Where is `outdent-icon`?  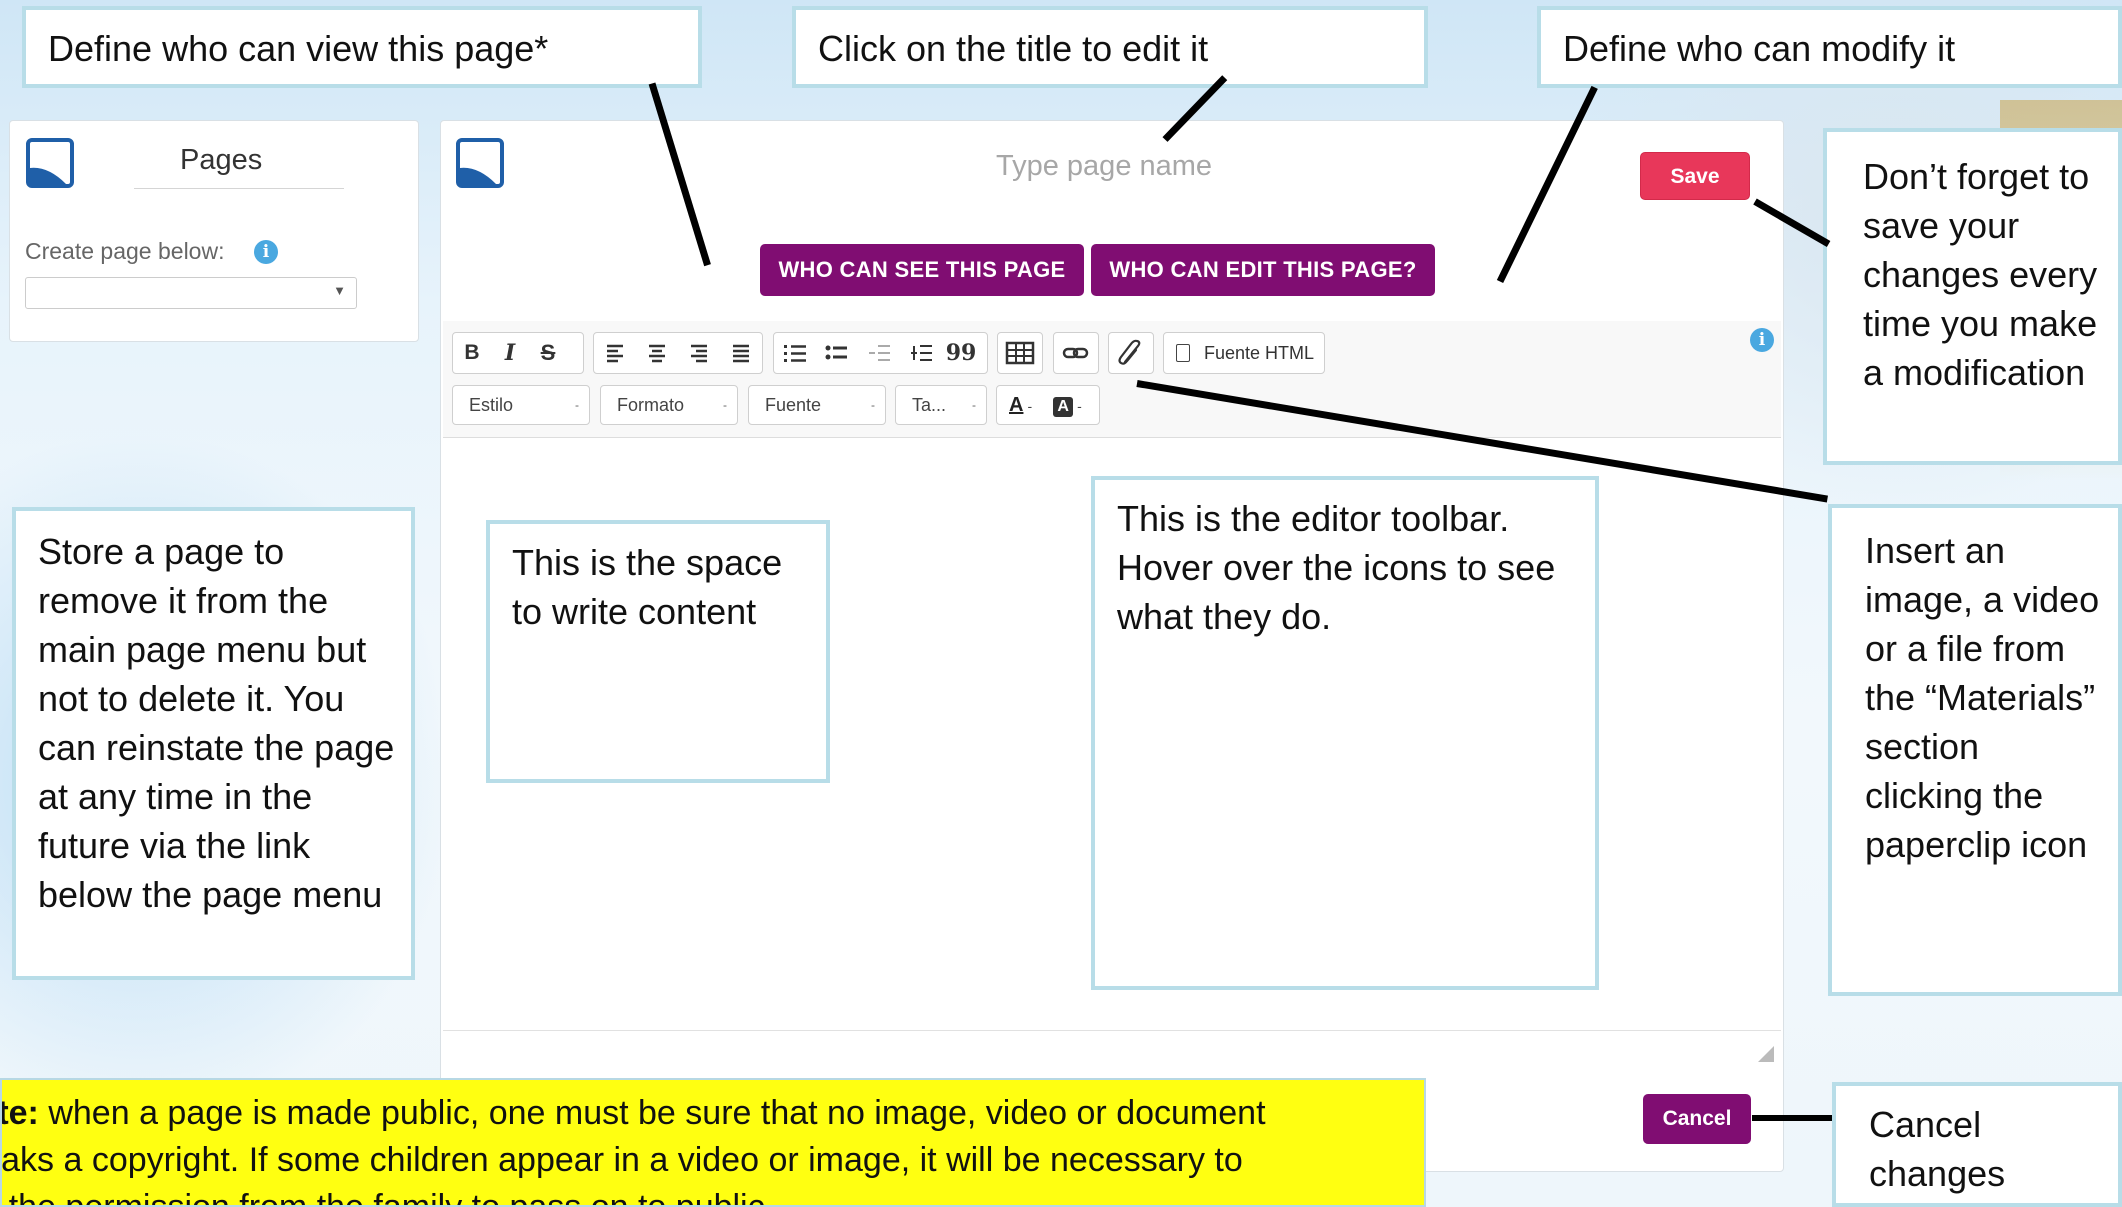 outdent-icon is located at coordinates (879, 353).